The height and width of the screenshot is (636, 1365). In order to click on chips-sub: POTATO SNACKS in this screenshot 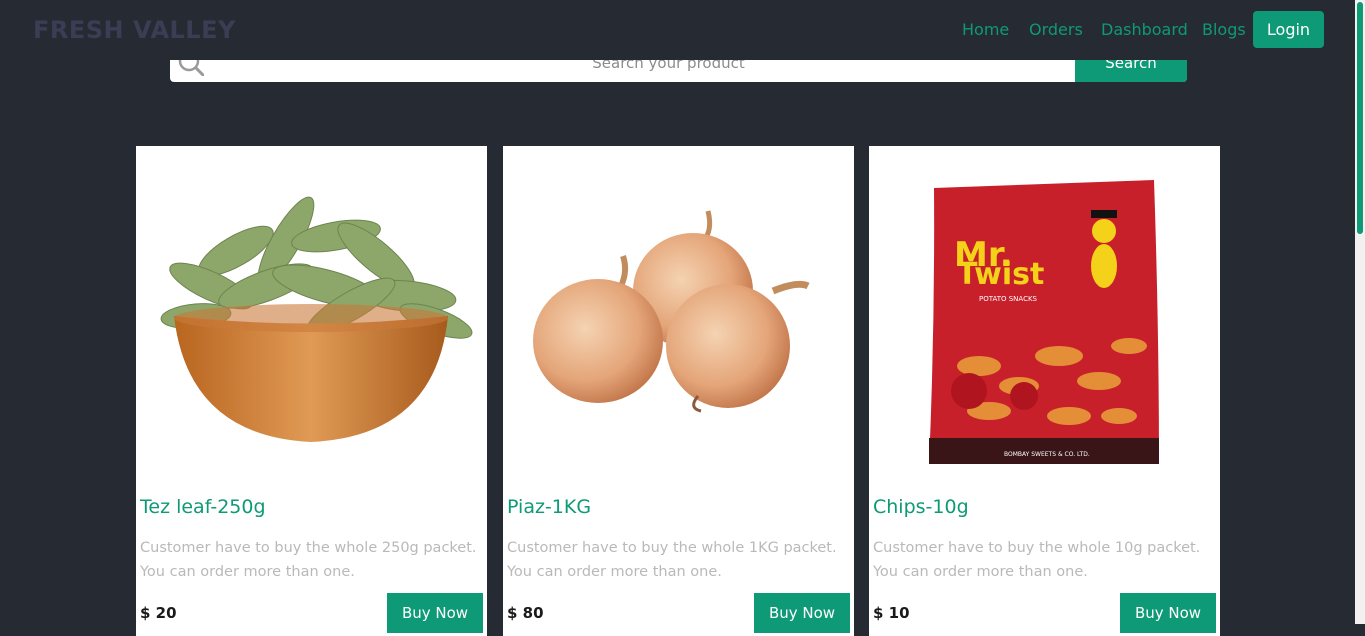, I will do `click(1008, 299)`.